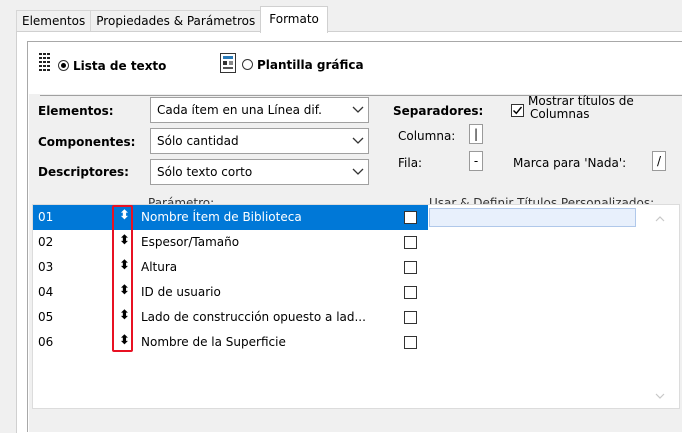 The height and width of the screenshot is (433, 682). I want to click on nada-mark-label: Marca para 'Nada':, so click(570, 163).